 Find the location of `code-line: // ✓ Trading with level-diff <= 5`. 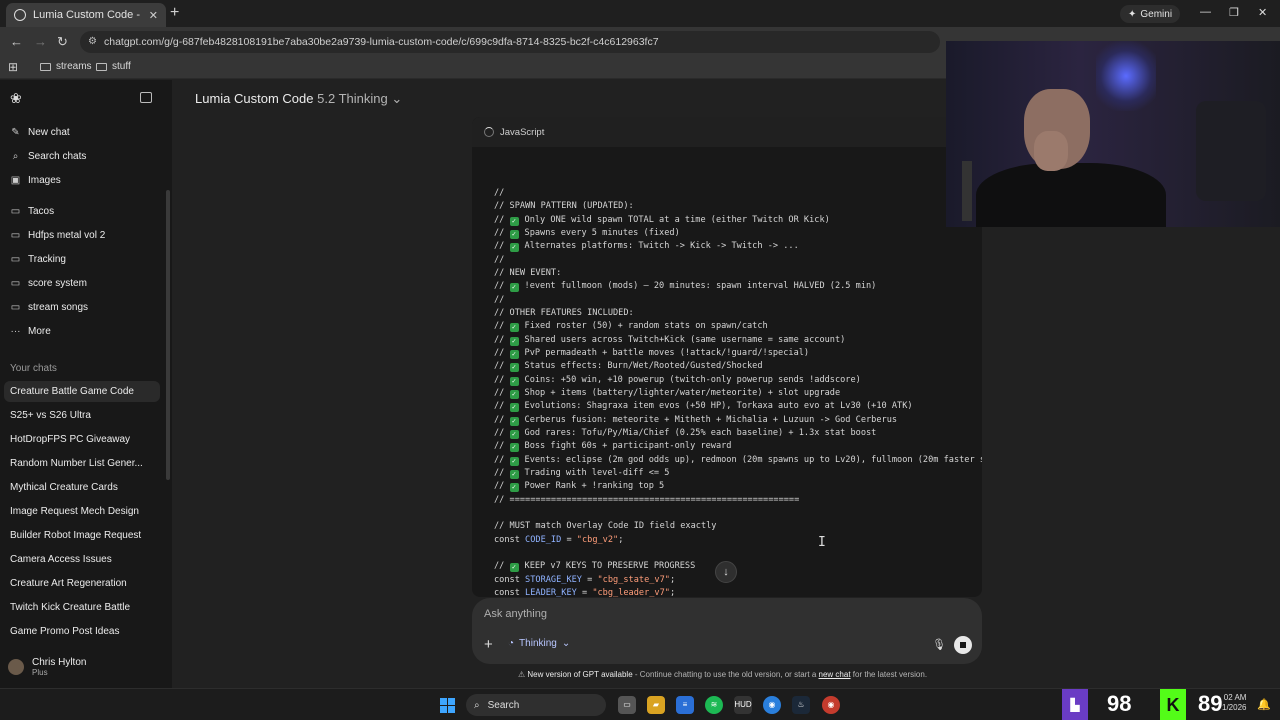

code-line: // ✓ Trading with level-diff <= 5 is located at coordinates (738, 473).